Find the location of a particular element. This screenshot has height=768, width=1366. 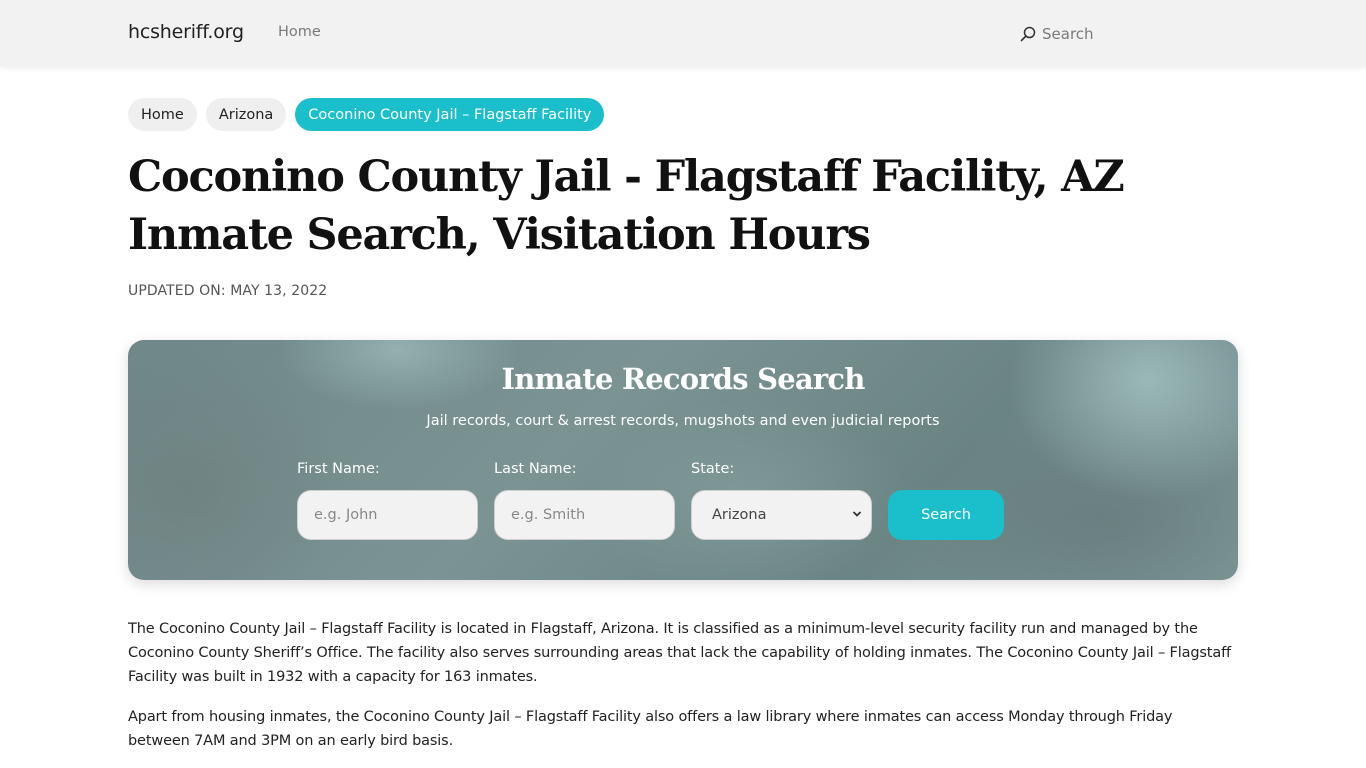

last-name-input is located at coordinates (584, 515).